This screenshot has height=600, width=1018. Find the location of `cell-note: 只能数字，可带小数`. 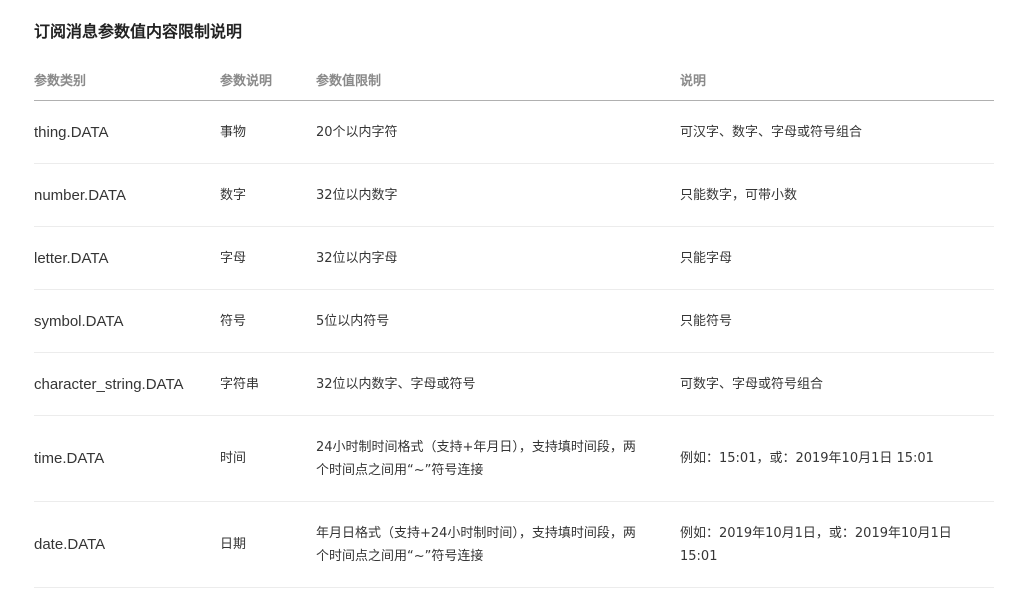

cell-note: 只能数字，可带小数 is located at coordinates (837, 195).